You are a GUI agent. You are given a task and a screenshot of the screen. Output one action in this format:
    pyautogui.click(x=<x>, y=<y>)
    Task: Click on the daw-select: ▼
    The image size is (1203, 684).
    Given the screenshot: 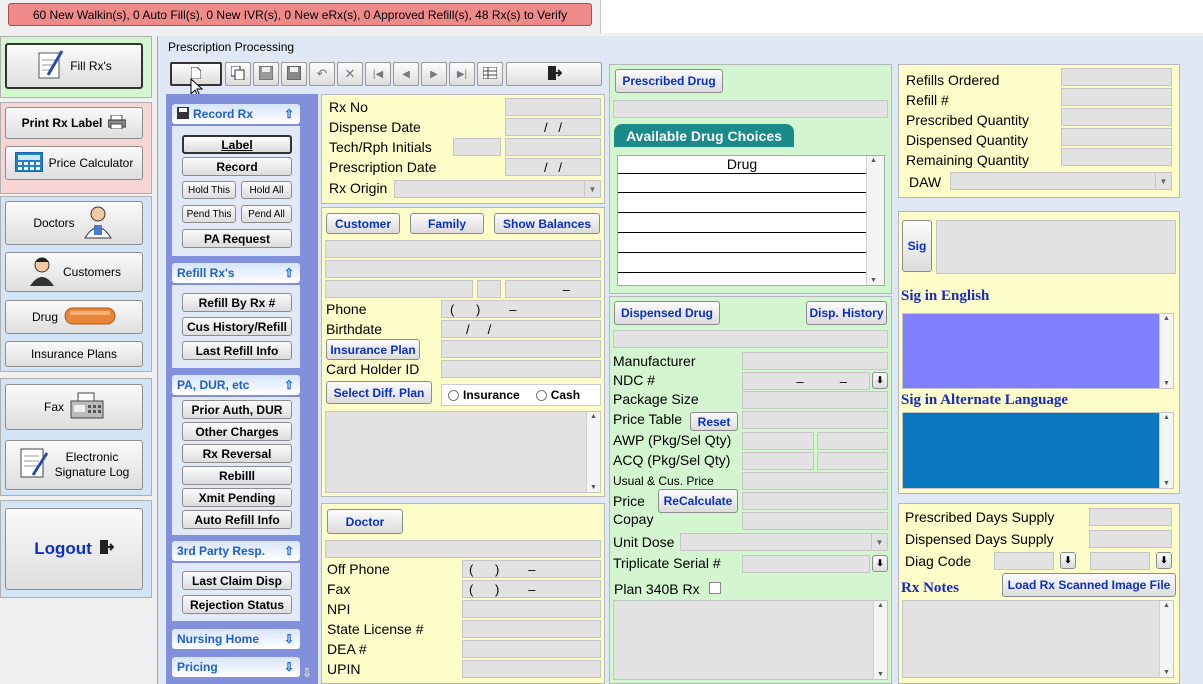 What is the action you would take?
    pyautogui.click(x=1061, y=181)
    